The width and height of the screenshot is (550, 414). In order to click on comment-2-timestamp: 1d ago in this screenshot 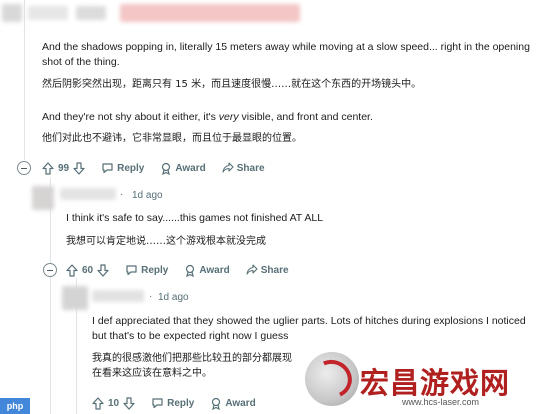, I will do `click(147, 195)`.